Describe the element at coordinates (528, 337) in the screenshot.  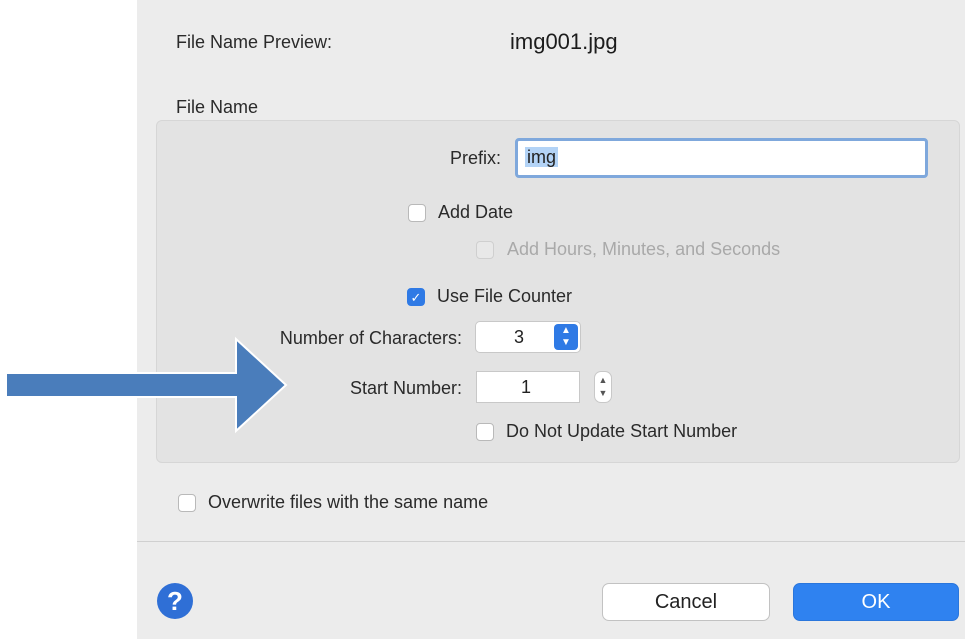
I see `number-of-characters-select: 3 ▲ ▼` at that location.